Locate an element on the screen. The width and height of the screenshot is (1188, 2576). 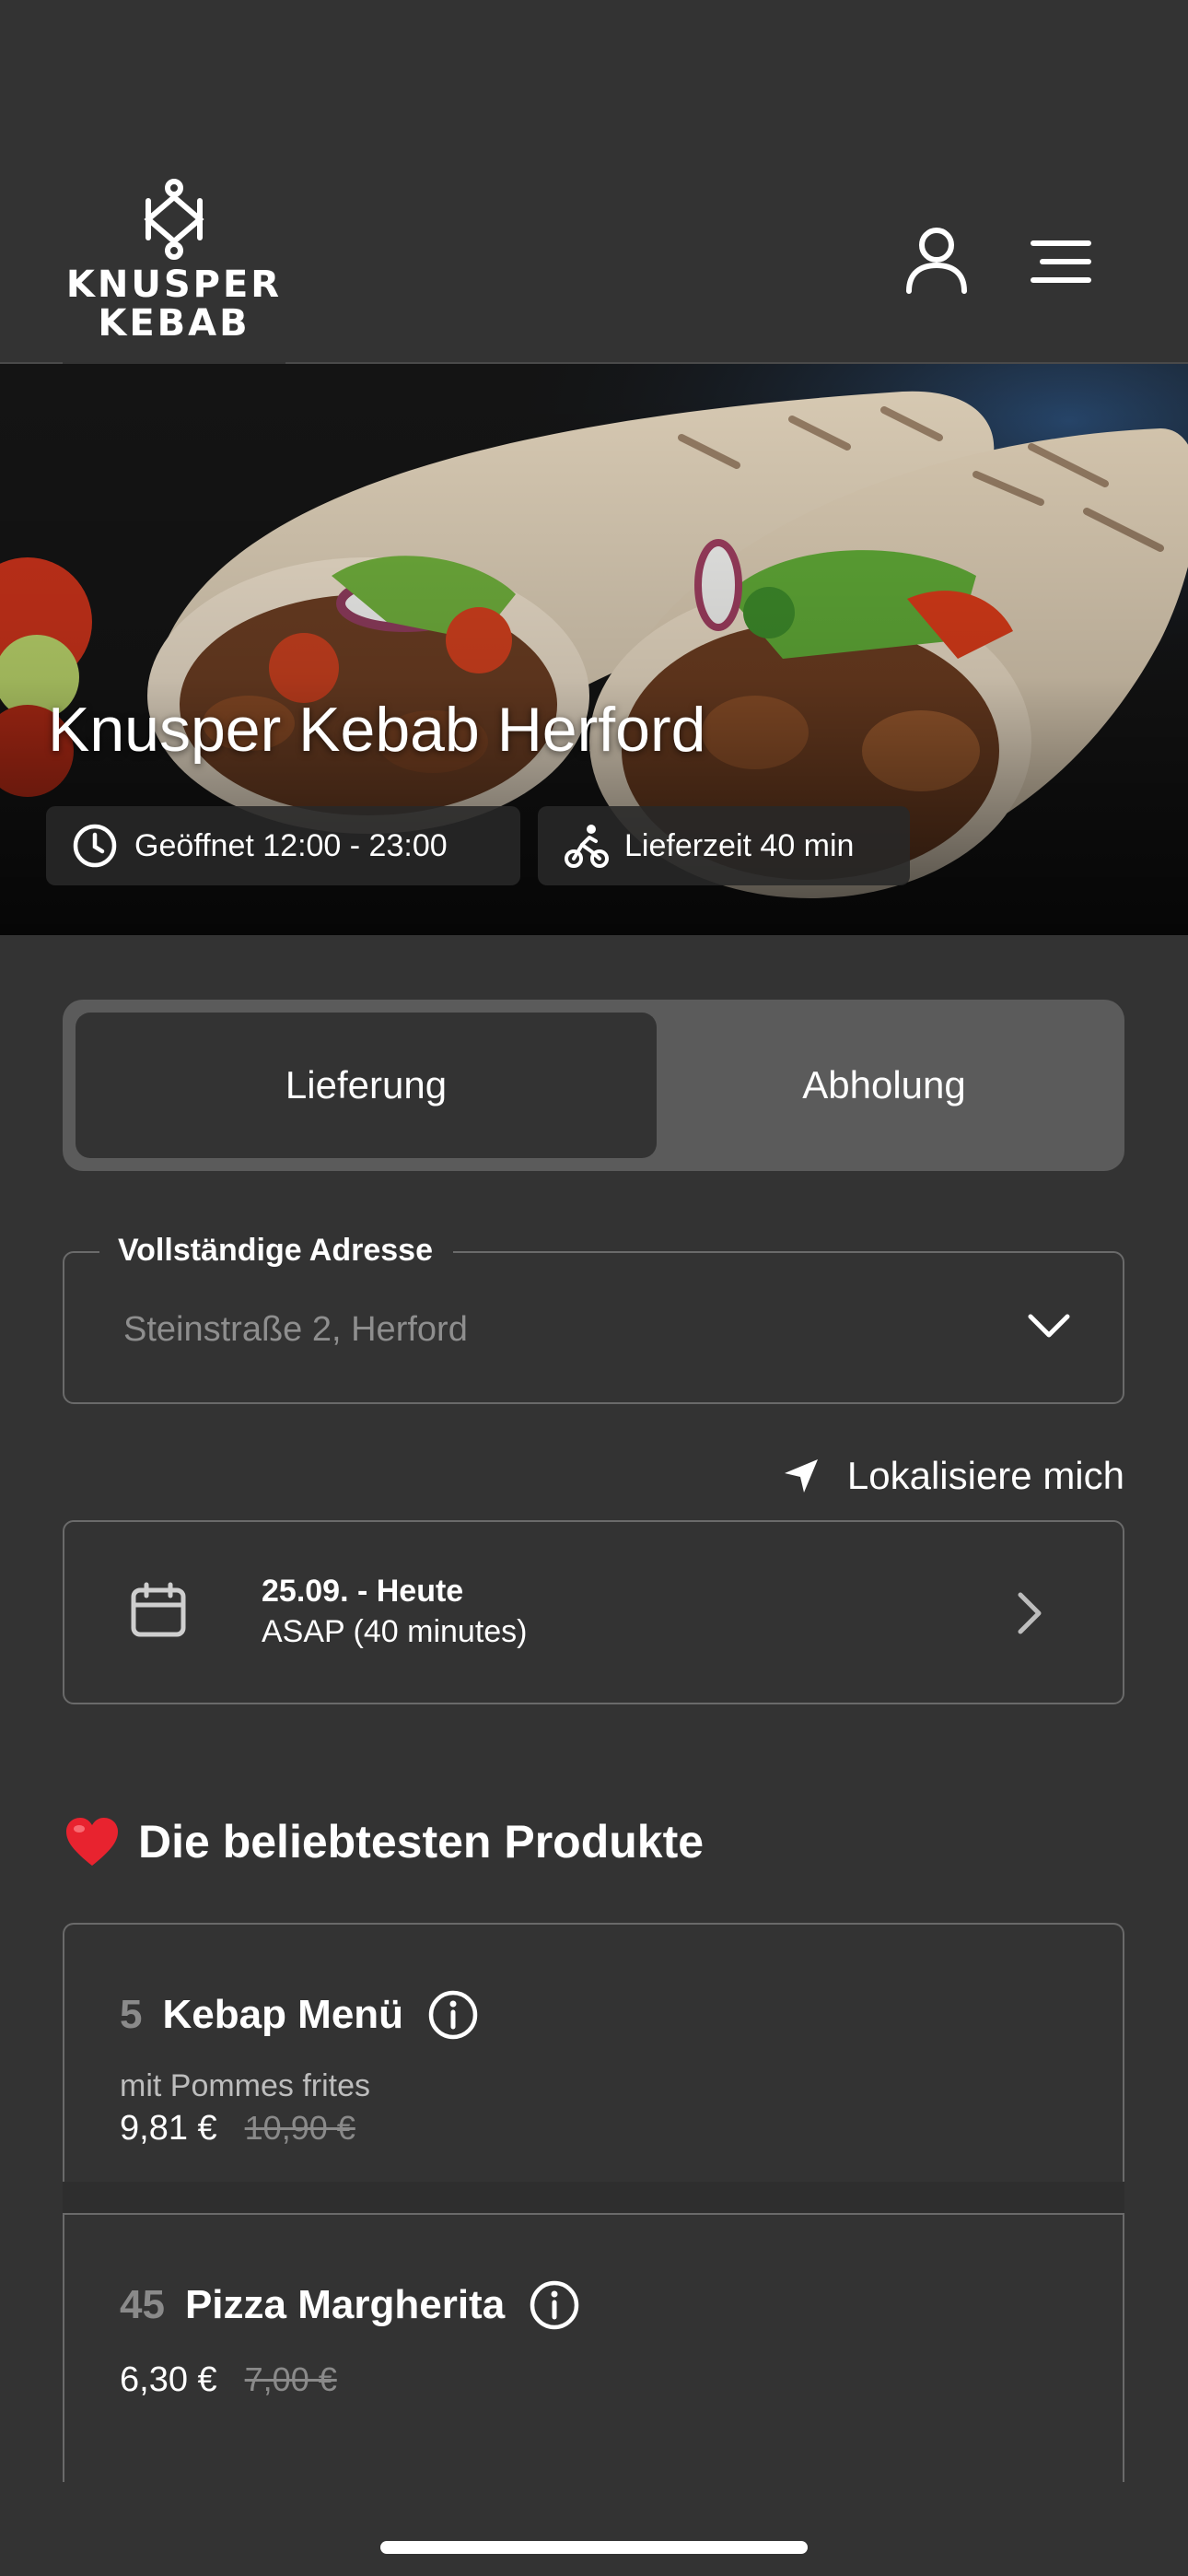
product-price: 9,81 € 10,90 € is located at coordinates (237, 2129).